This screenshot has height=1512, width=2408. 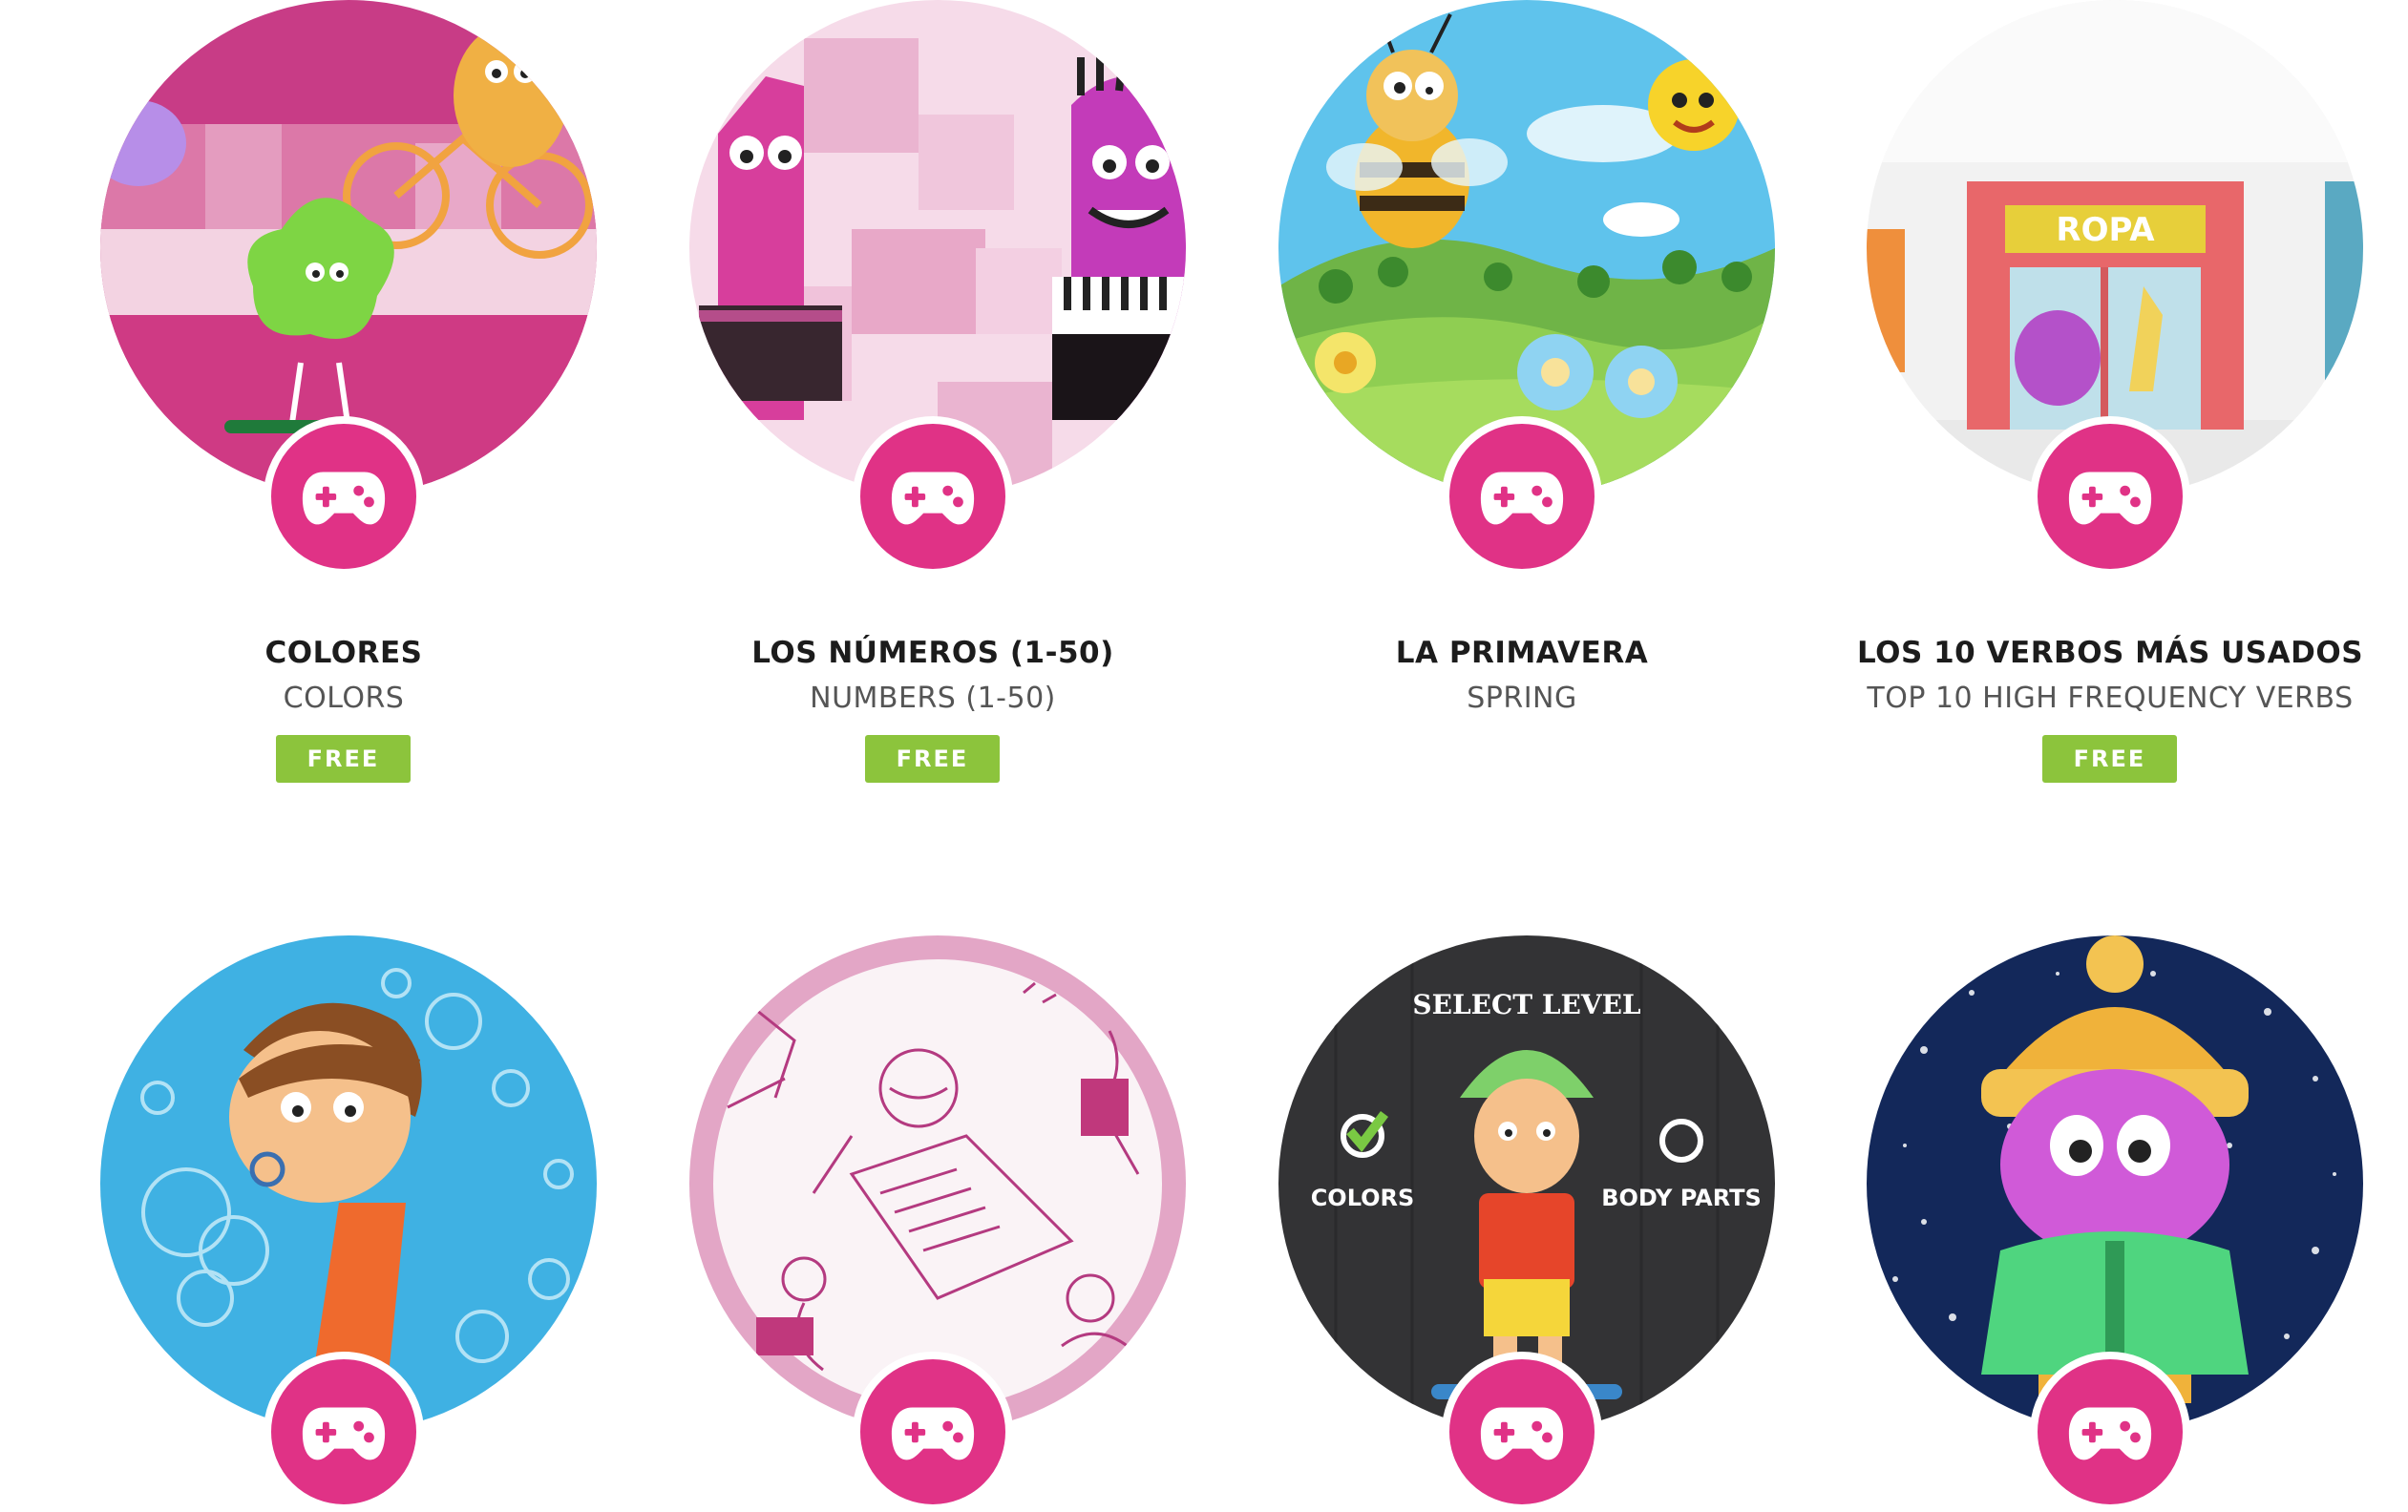 What do you see at coordinates (1681, 1198) in the screenshot?
I see `level-option-body-parts: BODY PARTS` at bounding box center [1681, 1198].